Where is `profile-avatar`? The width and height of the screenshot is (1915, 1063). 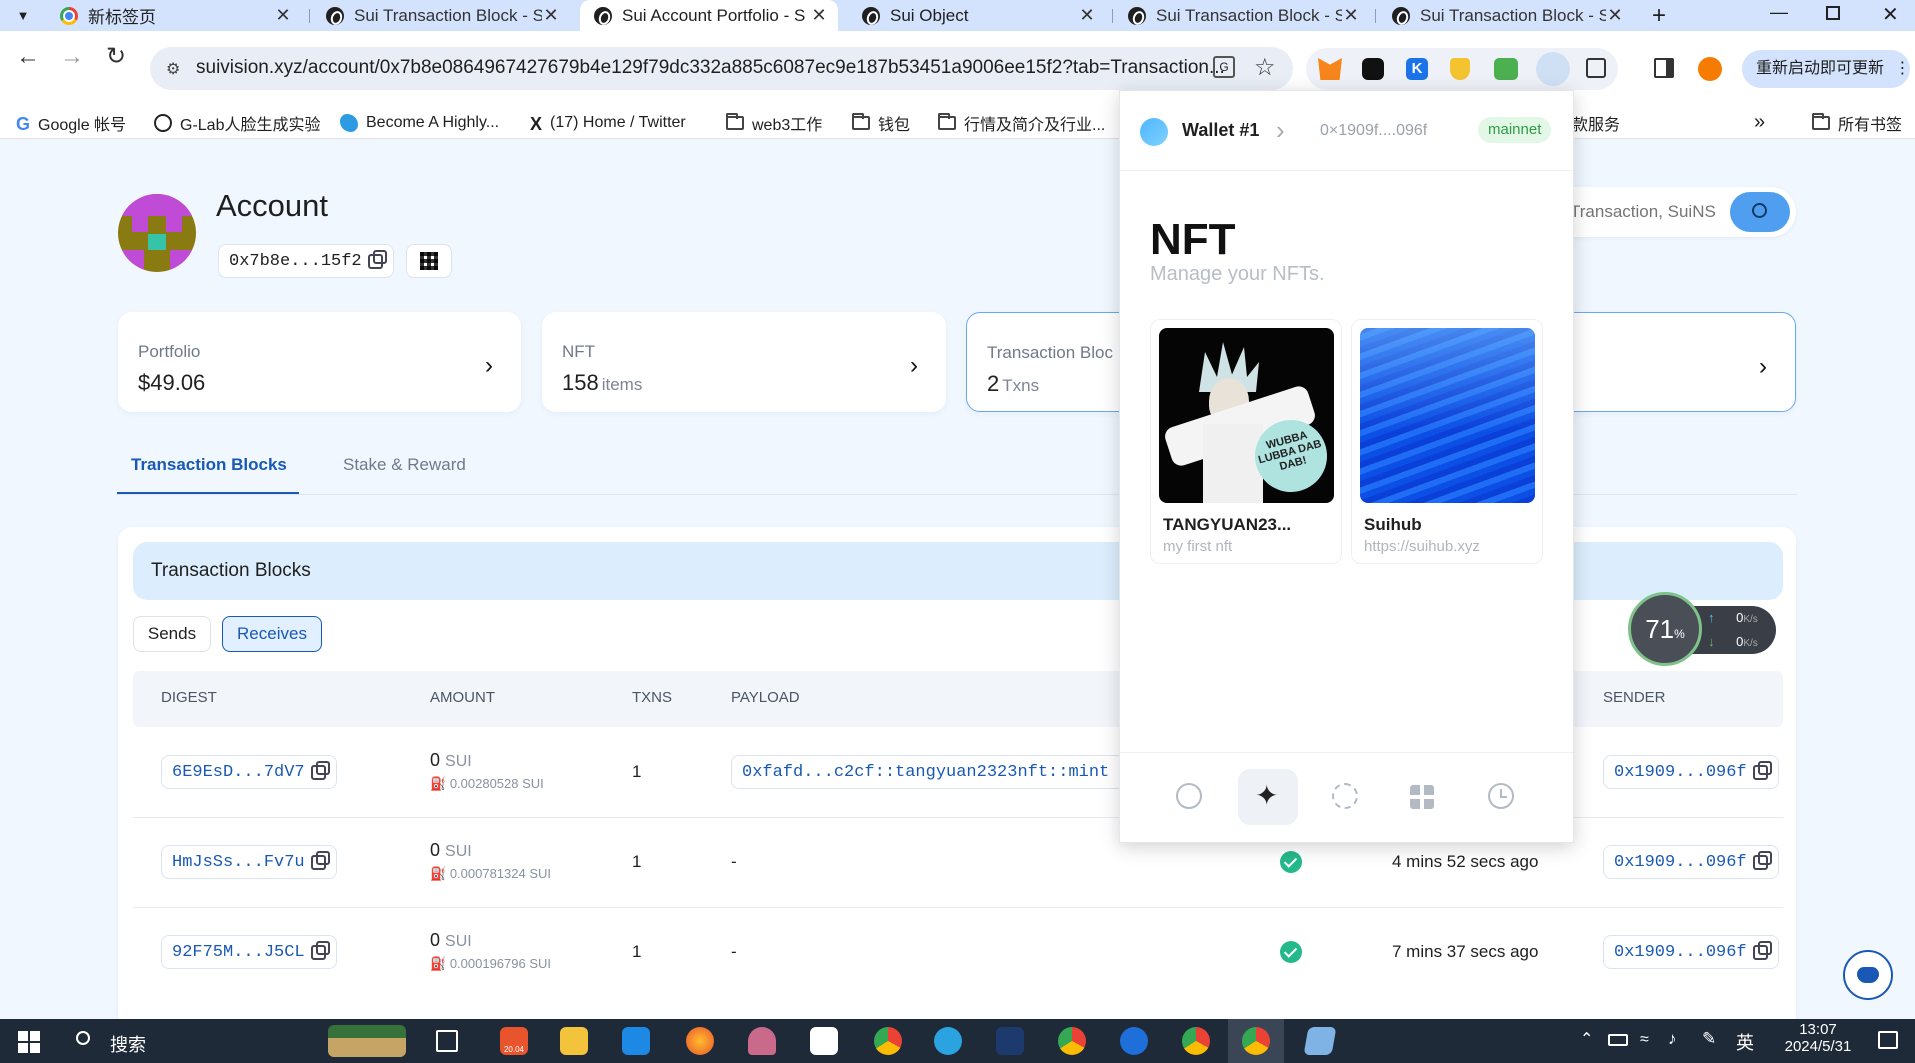
profile-avatar is located at coordinates (1710, 69).